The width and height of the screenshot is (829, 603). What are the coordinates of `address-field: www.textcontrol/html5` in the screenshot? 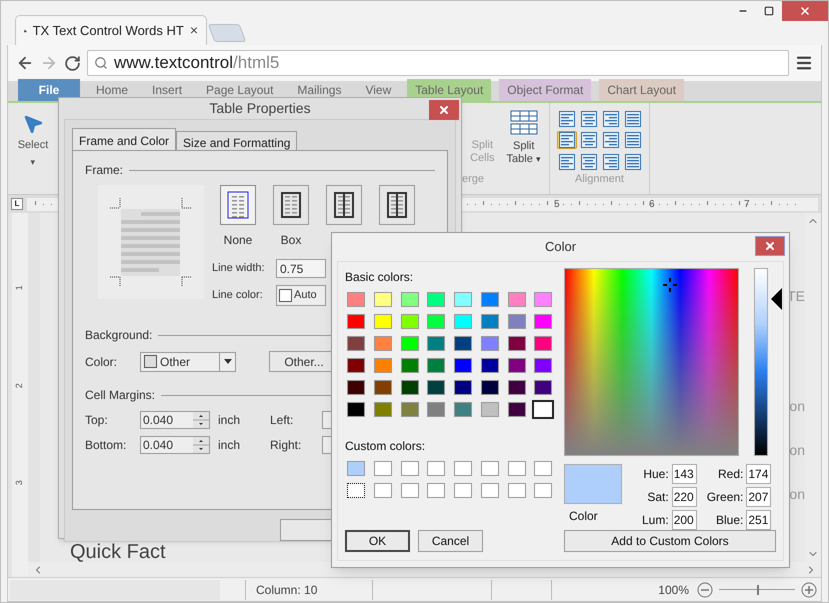 It's located at (438, 63).